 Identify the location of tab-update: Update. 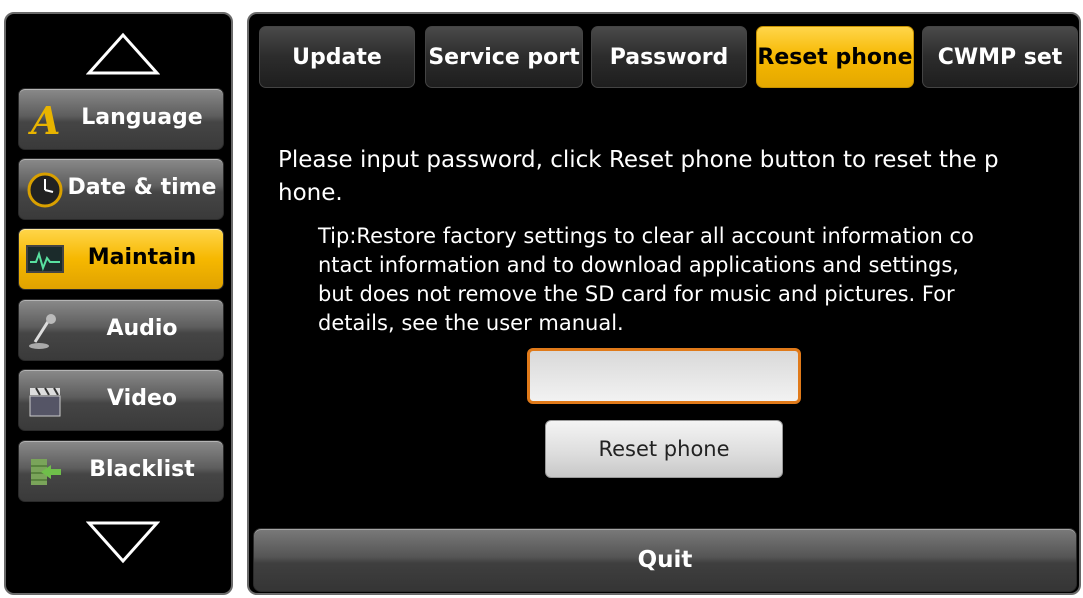
(337, 57).